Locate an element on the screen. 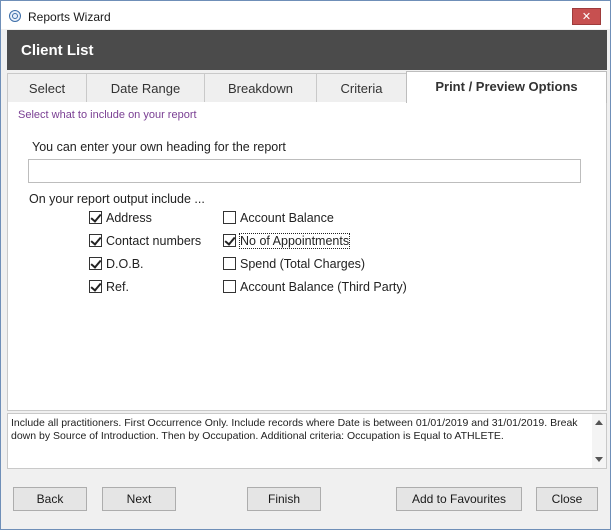 The width and height of the screenshot is (611, 530). option-label: No of Appointments is located at coordinates (294, 241).